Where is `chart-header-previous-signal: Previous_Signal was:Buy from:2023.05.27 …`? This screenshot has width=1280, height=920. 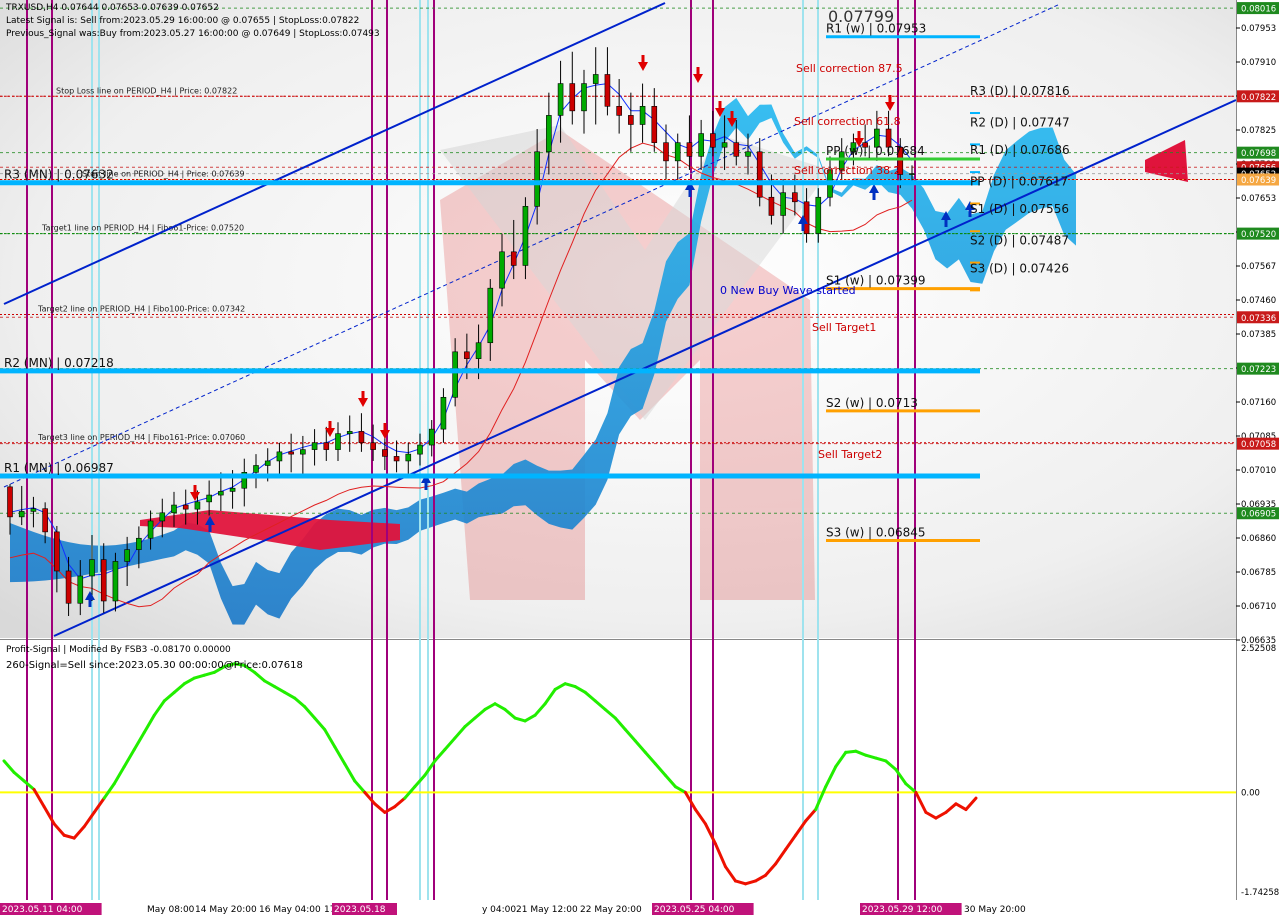
chart-header-previous-signal: Previous_Signal was:Buy from:2023.05.27 … is located at coordinates (193, 34).